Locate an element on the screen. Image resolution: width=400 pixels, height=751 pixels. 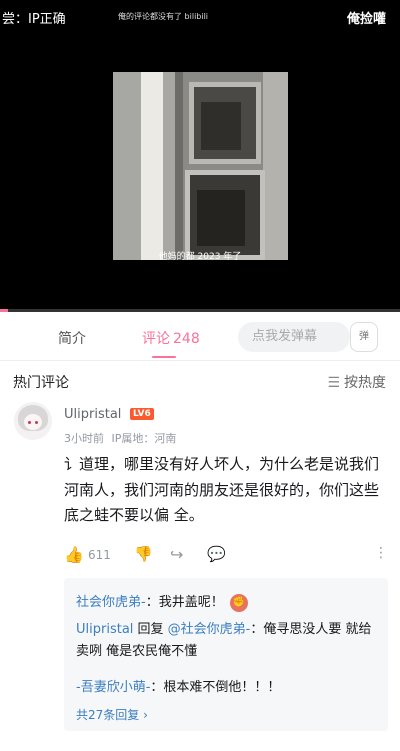
reply-item: -吾妻欣小萌-：根本难不倒他！！！ is located at coordinates (226, 688).